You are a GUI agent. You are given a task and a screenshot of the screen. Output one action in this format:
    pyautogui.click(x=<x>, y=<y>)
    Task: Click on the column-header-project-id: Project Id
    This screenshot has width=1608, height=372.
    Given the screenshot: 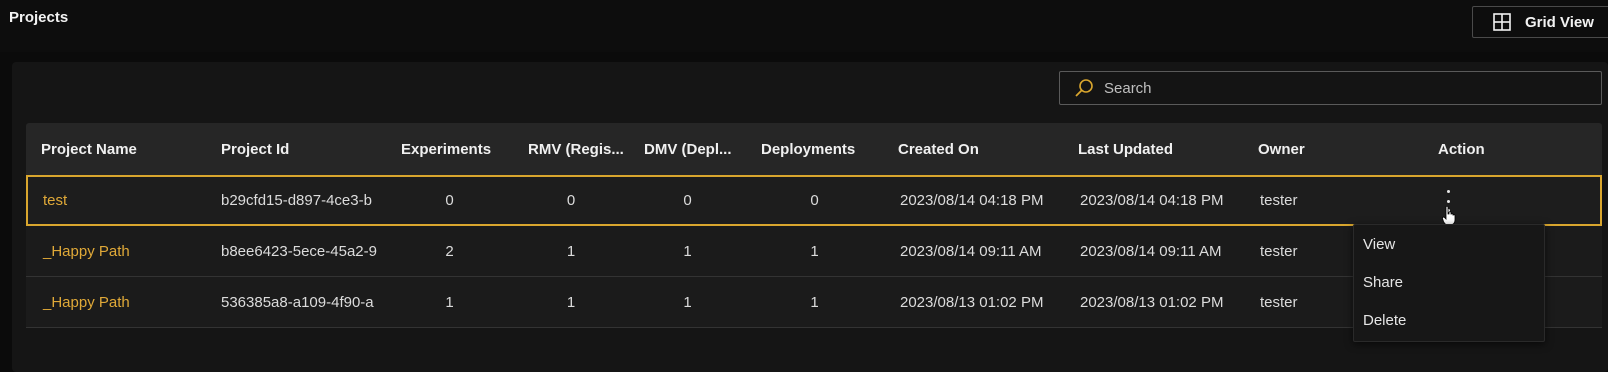 What is the action you would take?
    pyautogui.click(x=296, y=149)
    